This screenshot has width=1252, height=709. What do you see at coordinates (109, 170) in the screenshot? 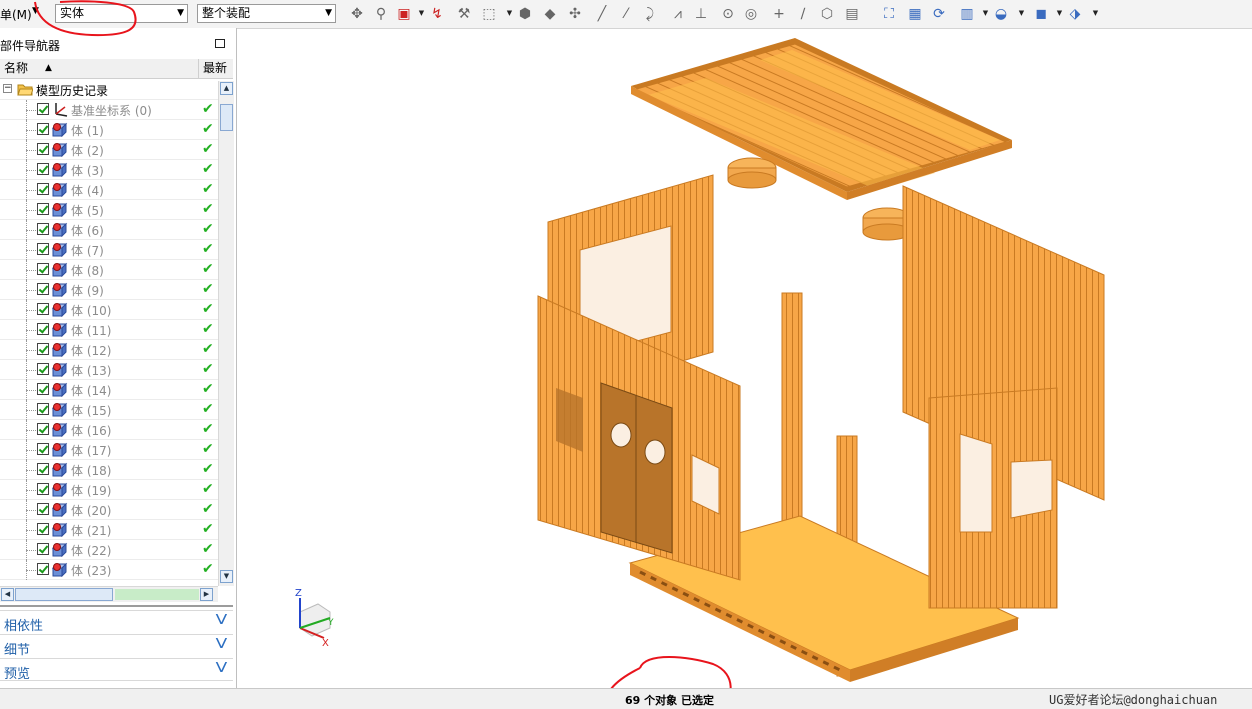
I see `tree-row: 体 (3) ✔` at bounding box center [109, 170].